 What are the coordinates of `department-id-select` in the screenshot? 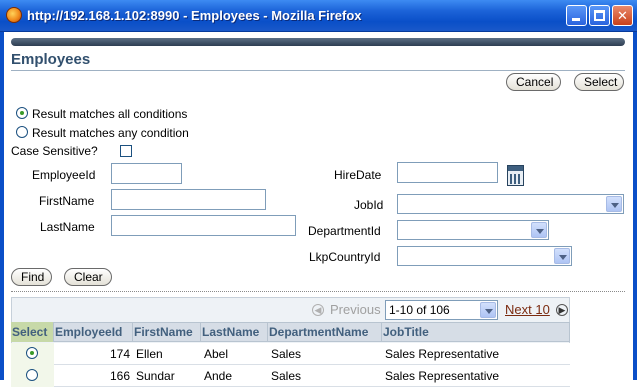 It's located at (473, 230).